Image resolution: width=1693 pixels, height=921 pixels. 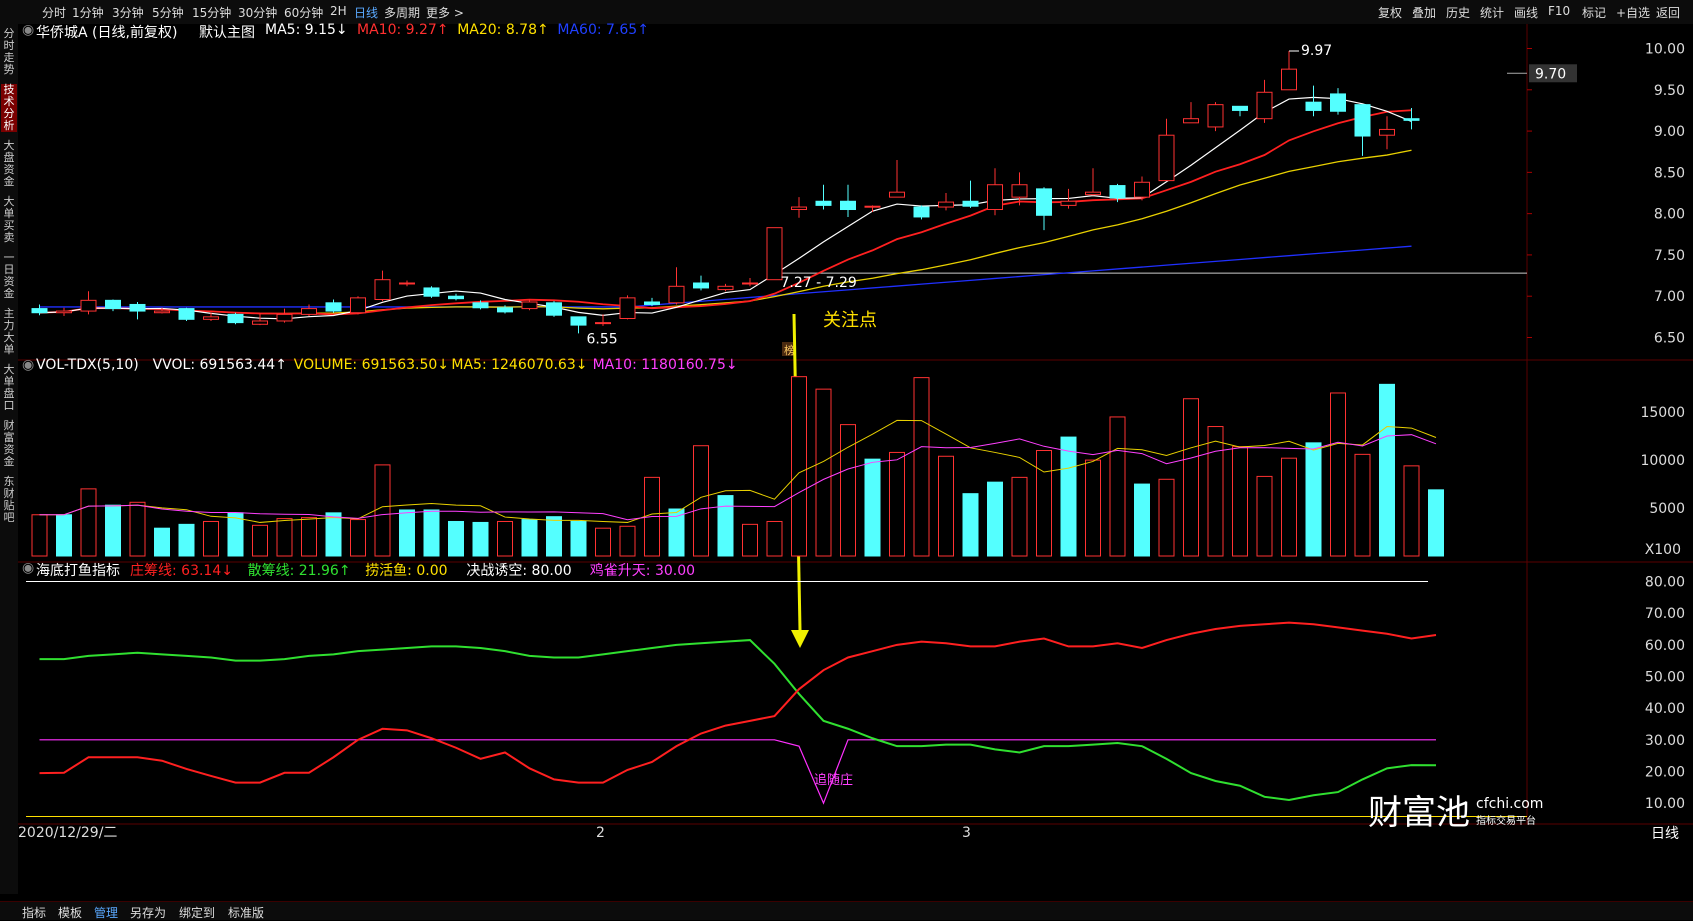 I want to click on period-4-button: 15分钟, so click(x=211, y=12).